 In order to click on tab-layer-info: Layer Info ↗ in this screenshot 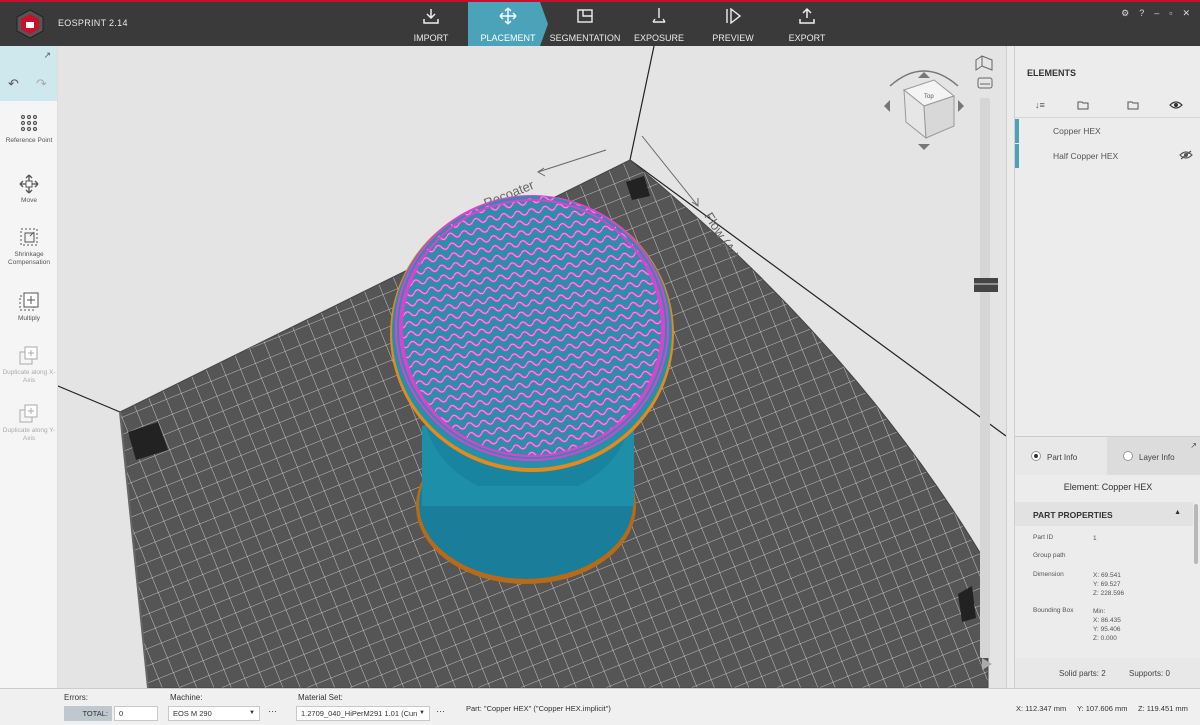, I will do `click(1153, 456)`.